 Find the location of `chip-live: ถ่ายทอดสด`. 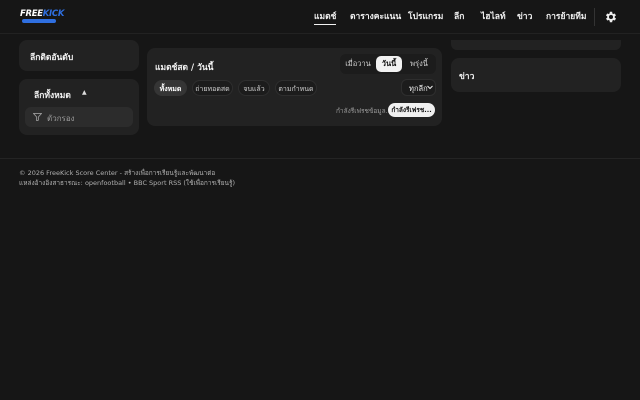

chip-live: ถ่ายทอดสด is located at coordinates (212, 88).